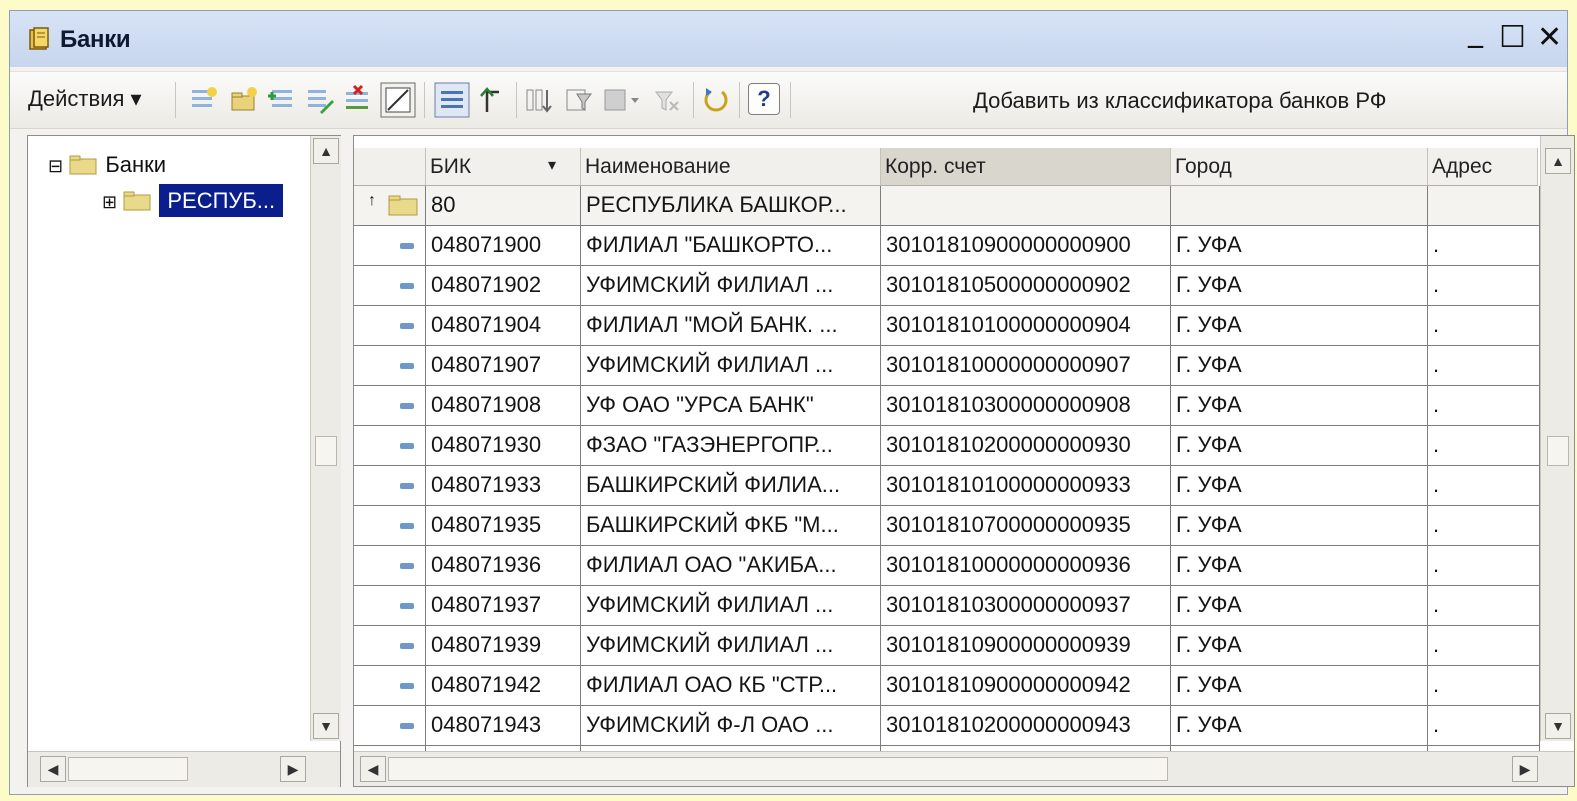 This screenshot has width=1577, height=801. I want to click on cell-address, so click(1484, 206).